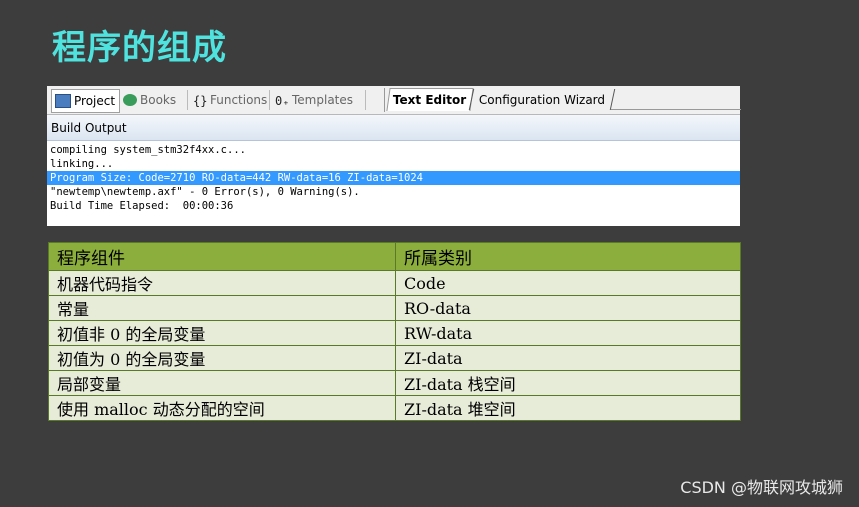 The height and width of the screenshot is (507, 859). I want to click on table-row: 常量 RO-data, so click(394, 308).